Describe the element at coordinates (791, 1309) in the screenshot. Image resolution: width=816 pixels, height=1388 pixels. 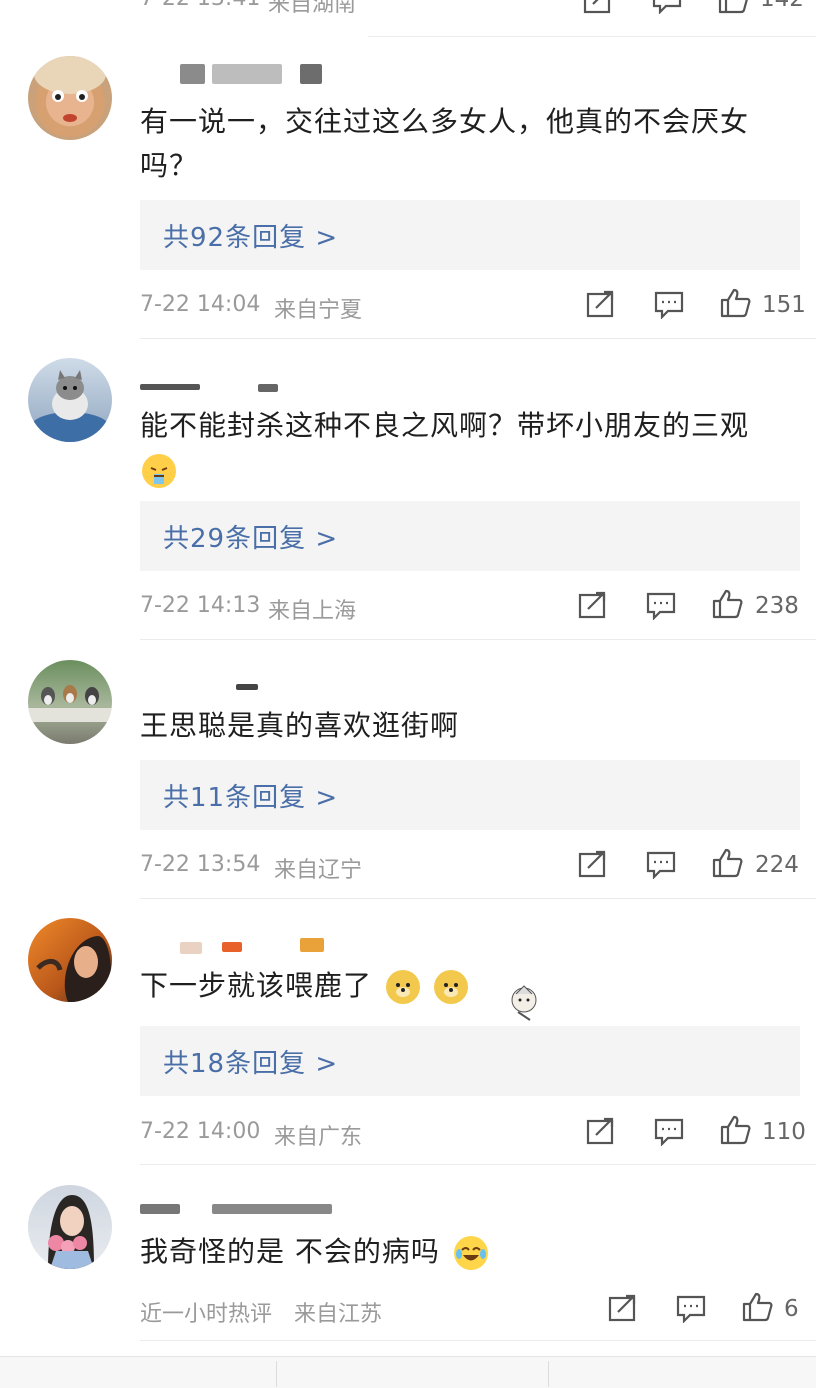
I see `like-count: 6` at that location.